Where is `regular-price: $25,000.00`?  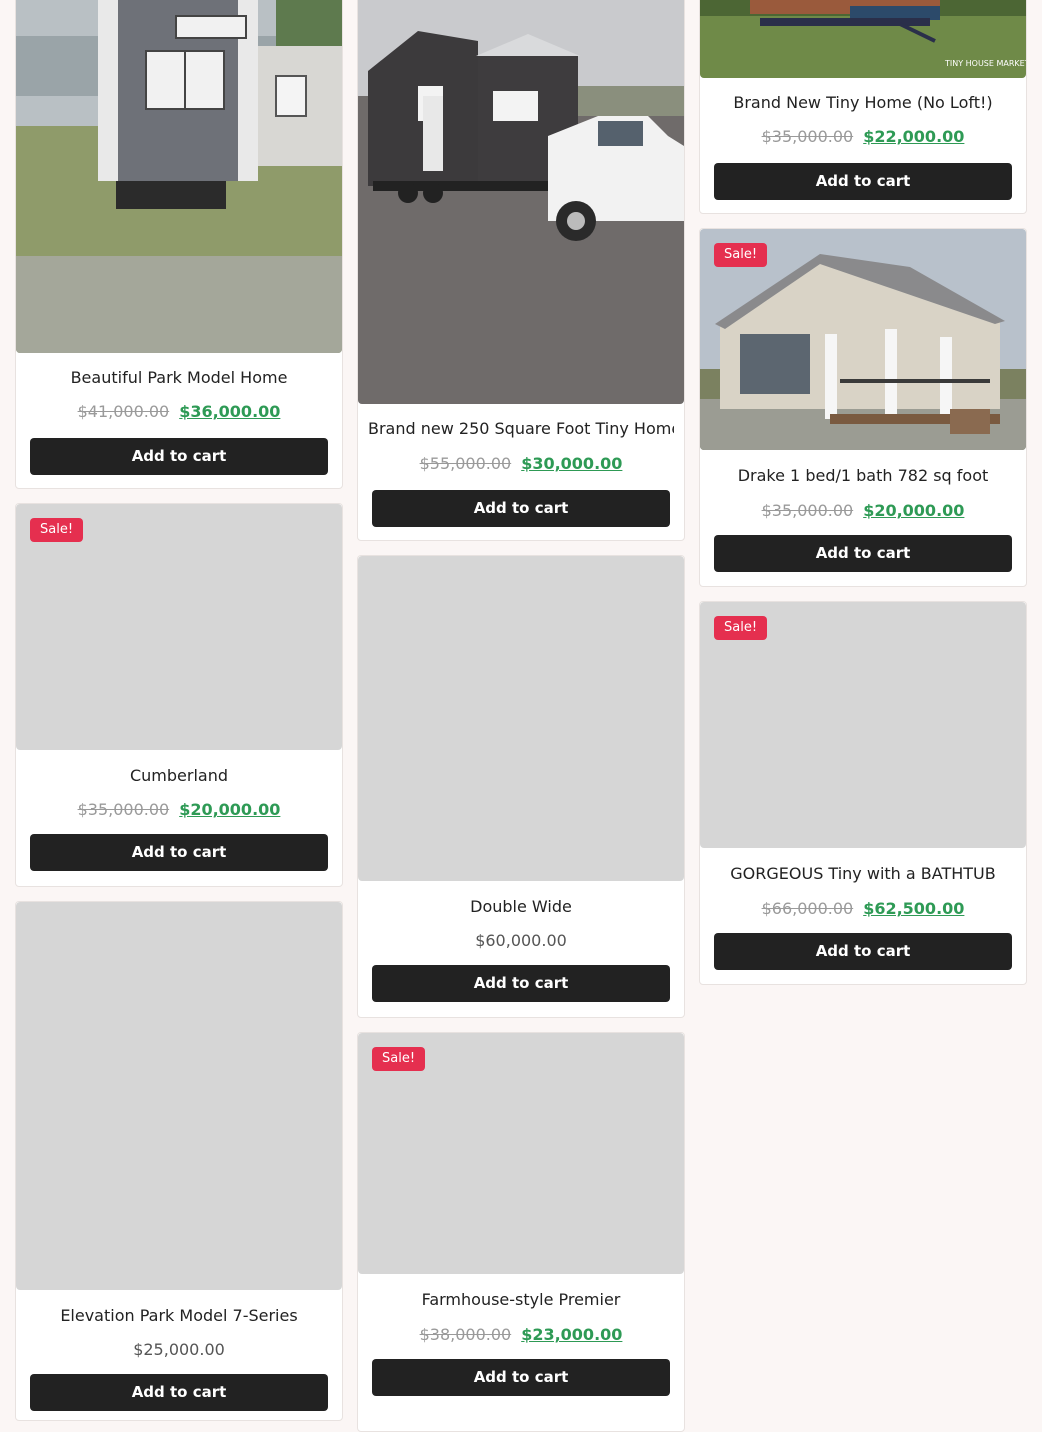
regular-price: $25,000.00 is located at coordinates (179, 1349).